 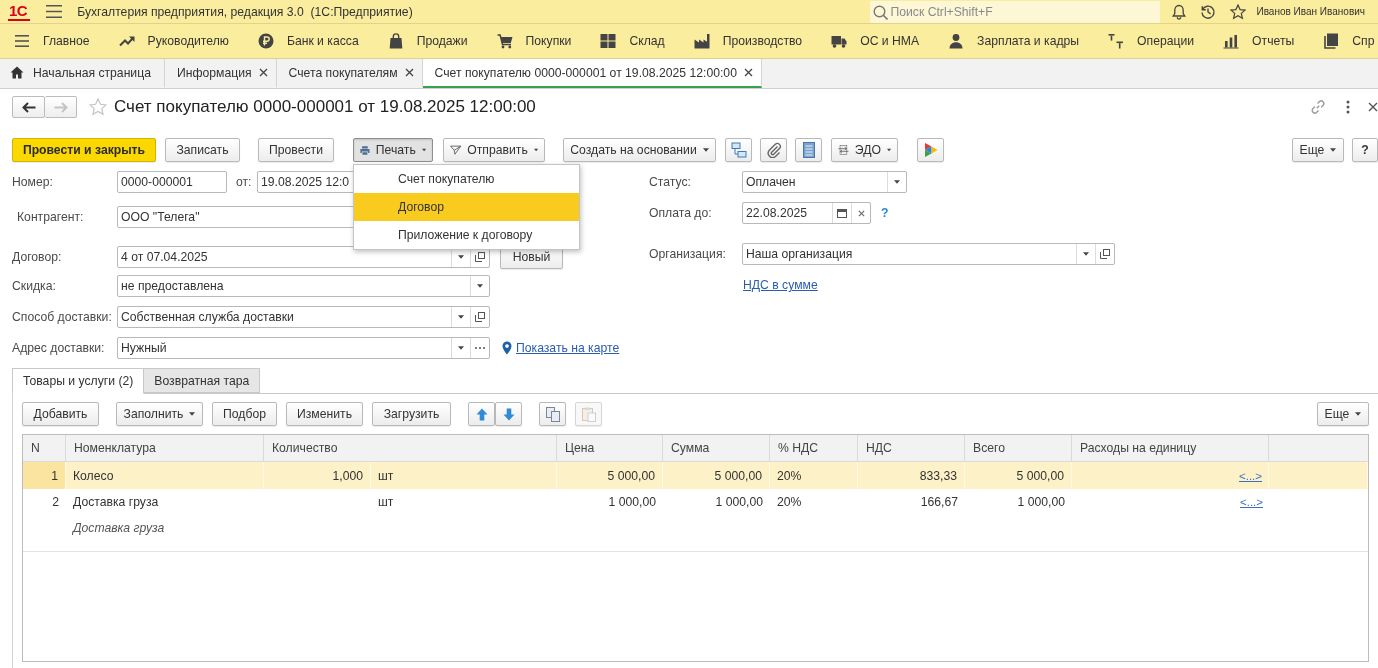 I want to click on section-item: Склад, so click(x=632, y=41).